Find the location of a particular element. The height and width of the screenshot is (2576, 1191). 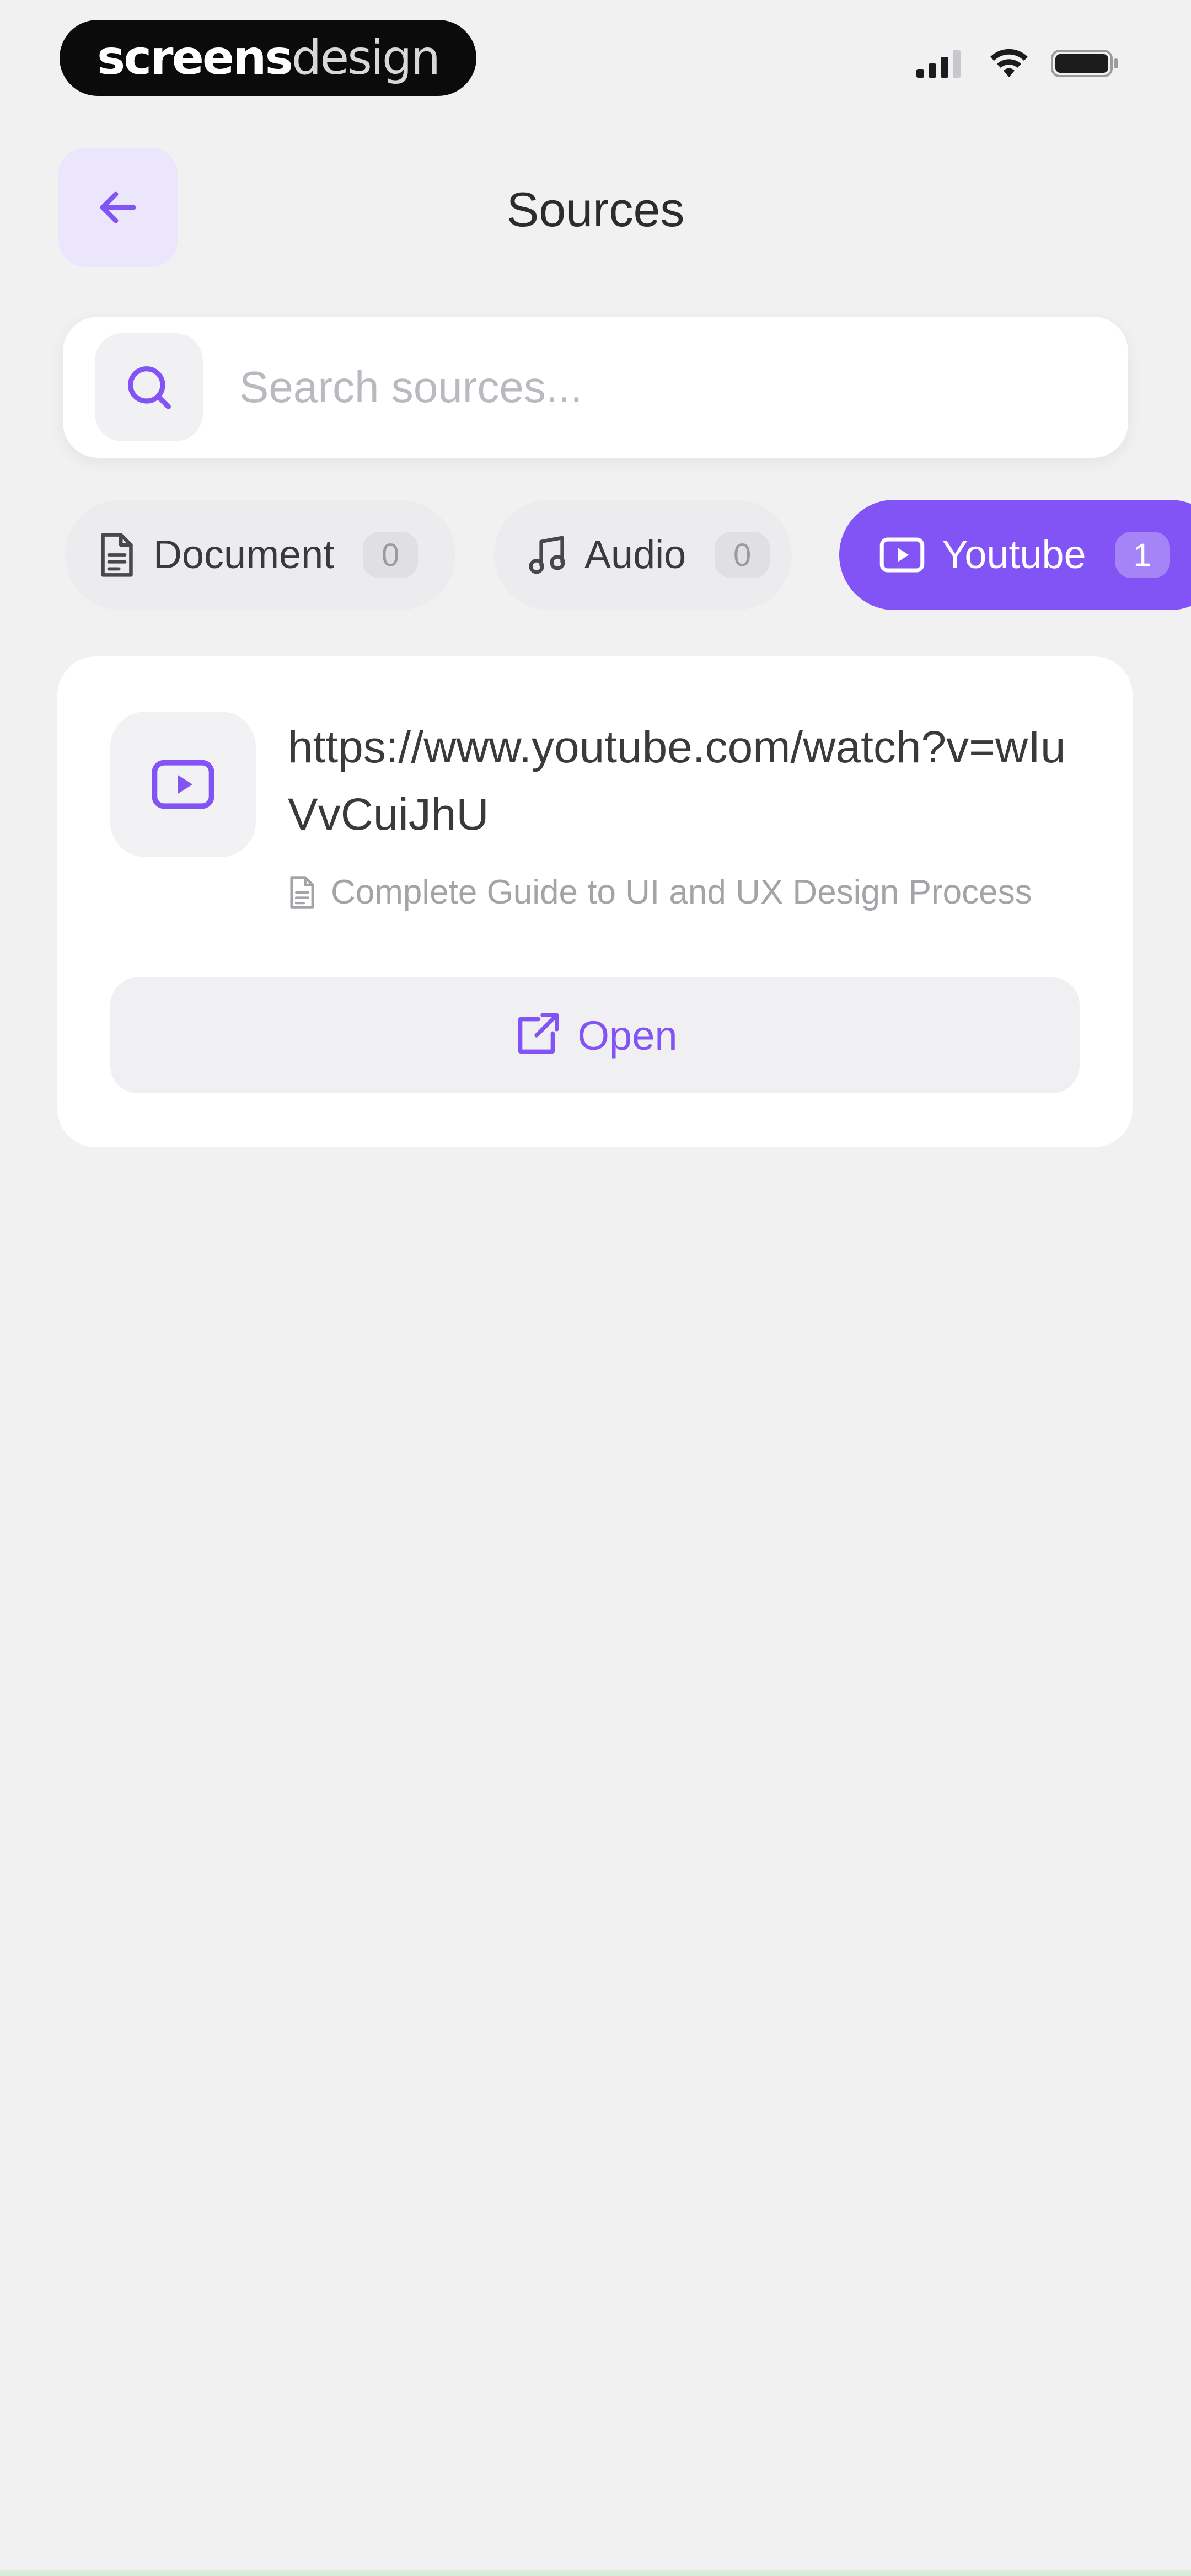

search-icon-container is located at coordinates (149, 387).